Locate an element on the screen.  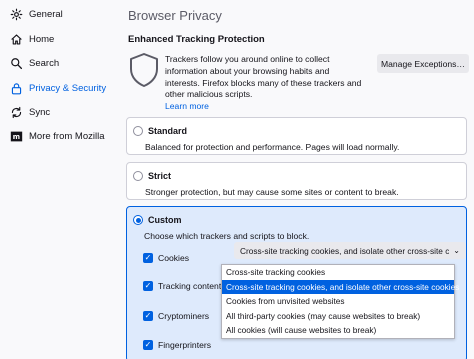
dropdown-option: Cookies from unvisited websites is located at coordinates (338, 301).